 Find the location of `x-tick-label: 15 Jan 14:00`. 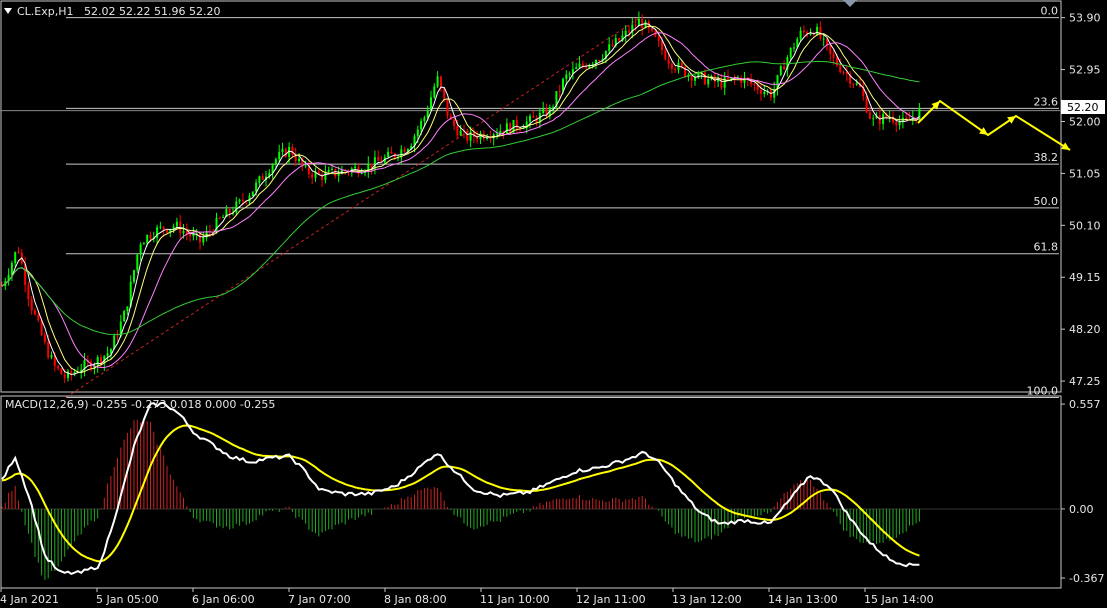

x-tick-label: 15 Jan 14:00 is located at coordinates (899, 599).